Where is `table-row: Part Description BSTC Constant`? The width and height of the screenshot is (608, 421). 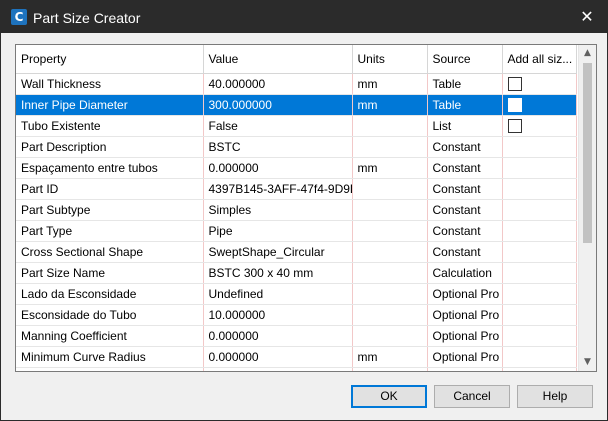
table-row: Part Description BSTC Constant is located at coordinates (296, 147).